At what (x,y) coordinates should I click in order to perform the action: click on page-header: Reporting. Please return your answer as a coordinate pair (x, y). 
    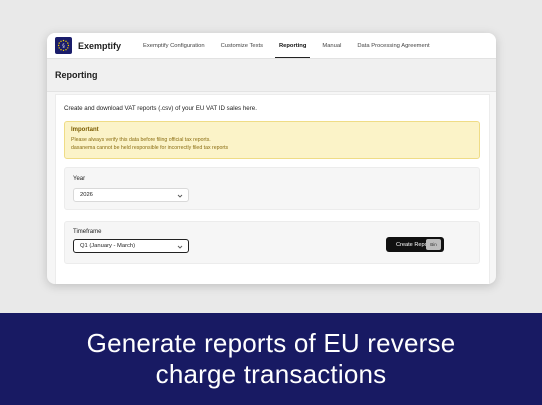
    Looking at the image, I should click on (271, 75).